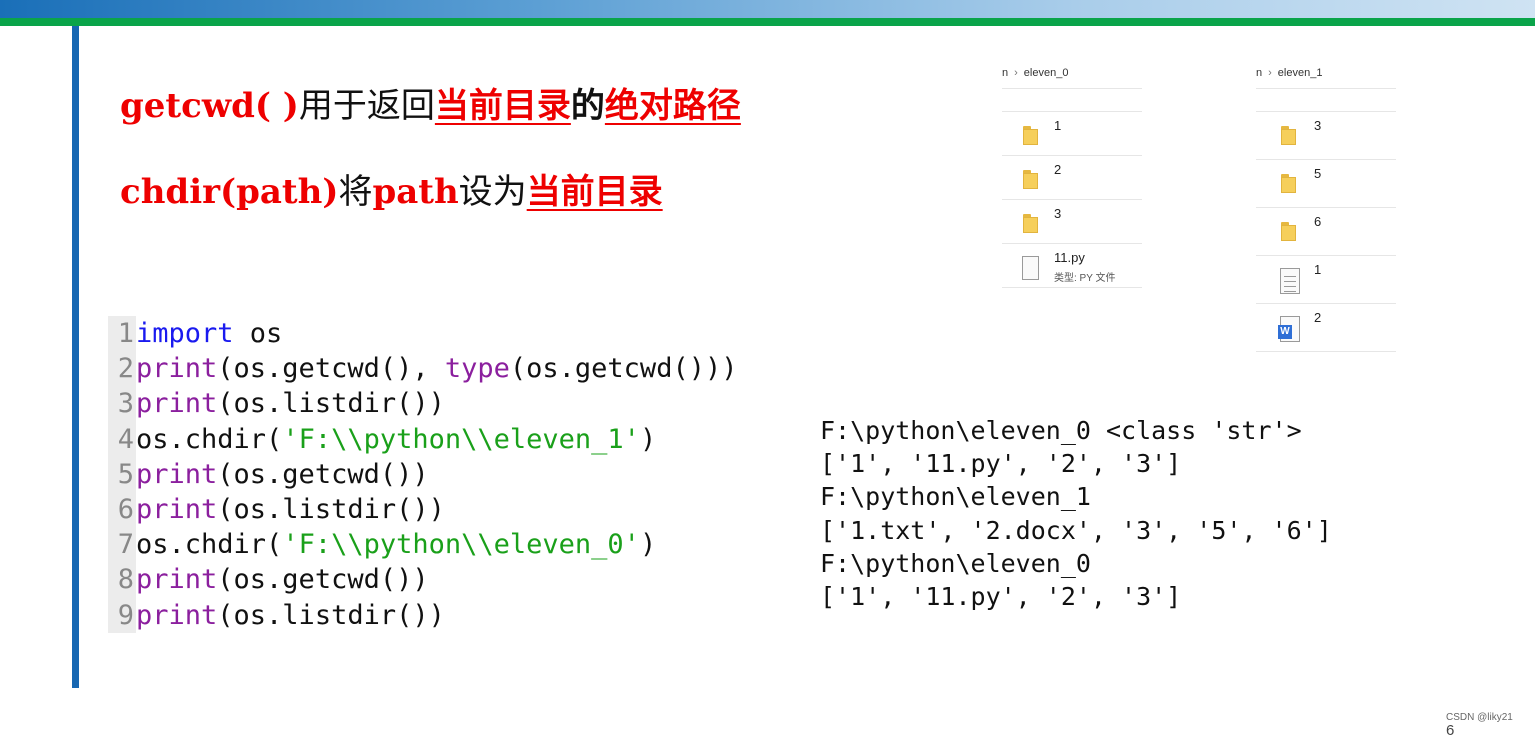 The width and height of the screenshot is (1535, 739). Describe the element at coordinates (122, 509) in the screenshot. I see `line-number: 6` at that location.